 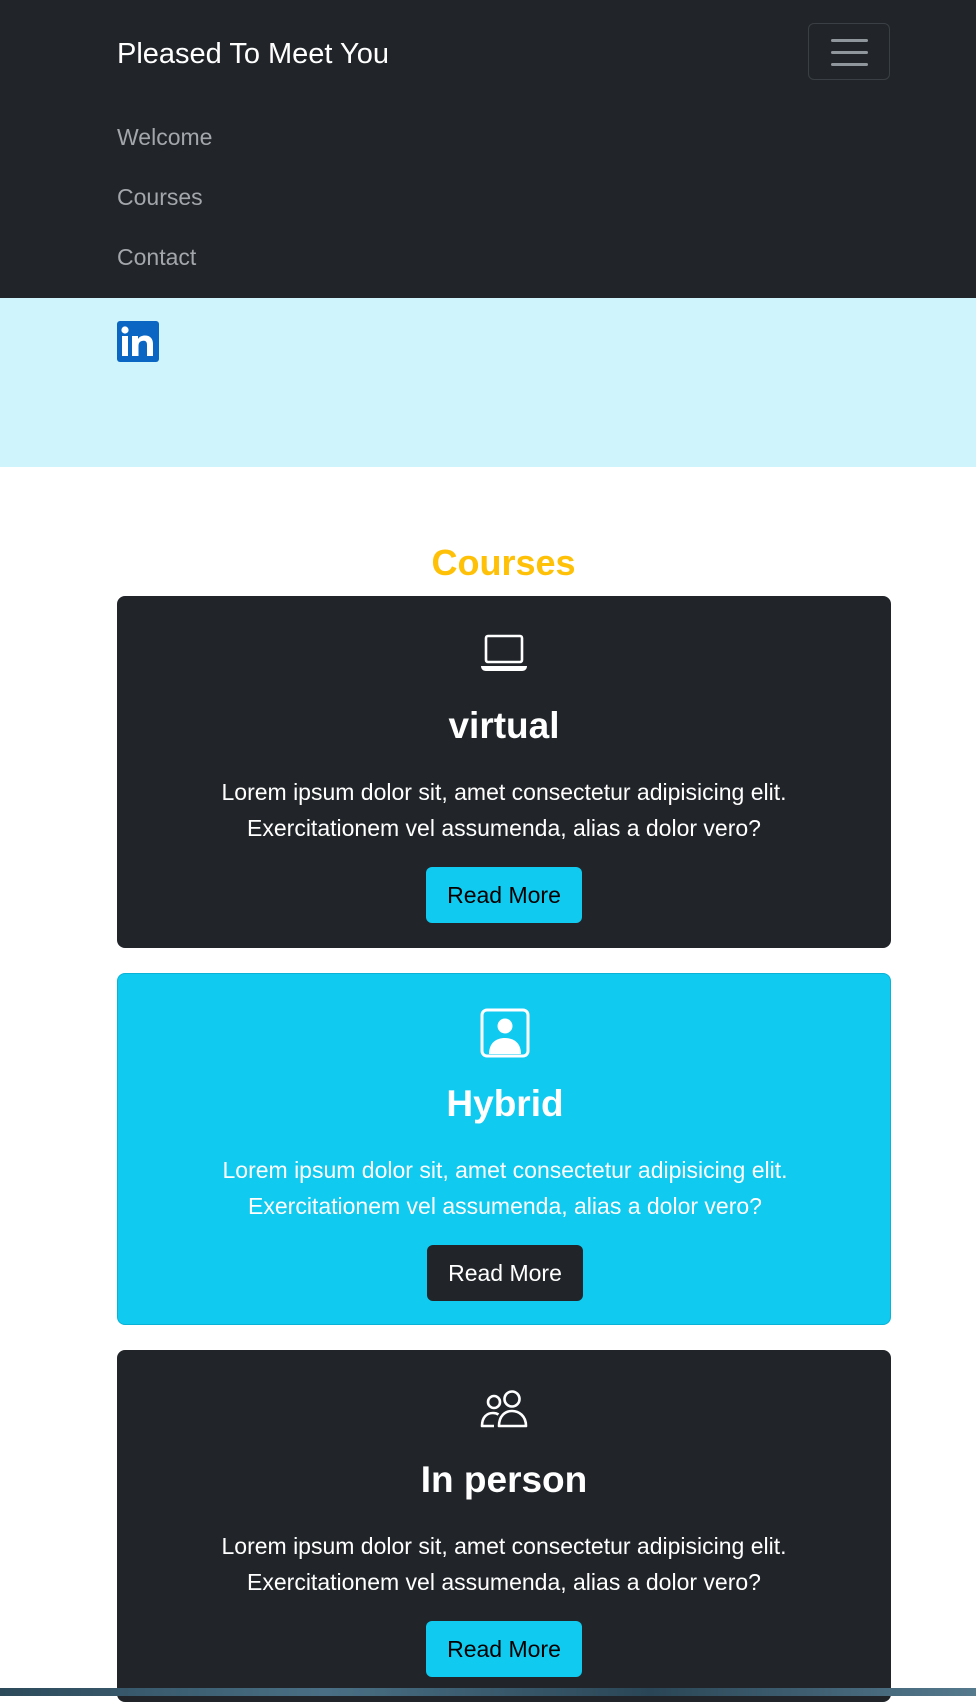 What do you see at coordinates (138, 341) in the screenshot?
I see `linkedin-icon` at bounding box center [138, 341].